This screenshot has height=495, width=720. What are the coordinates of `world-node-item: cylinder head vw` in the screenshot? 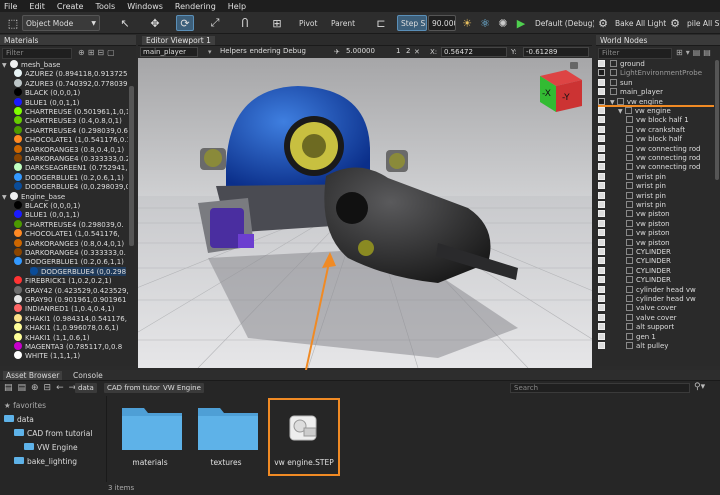 It's located at (656, 299).